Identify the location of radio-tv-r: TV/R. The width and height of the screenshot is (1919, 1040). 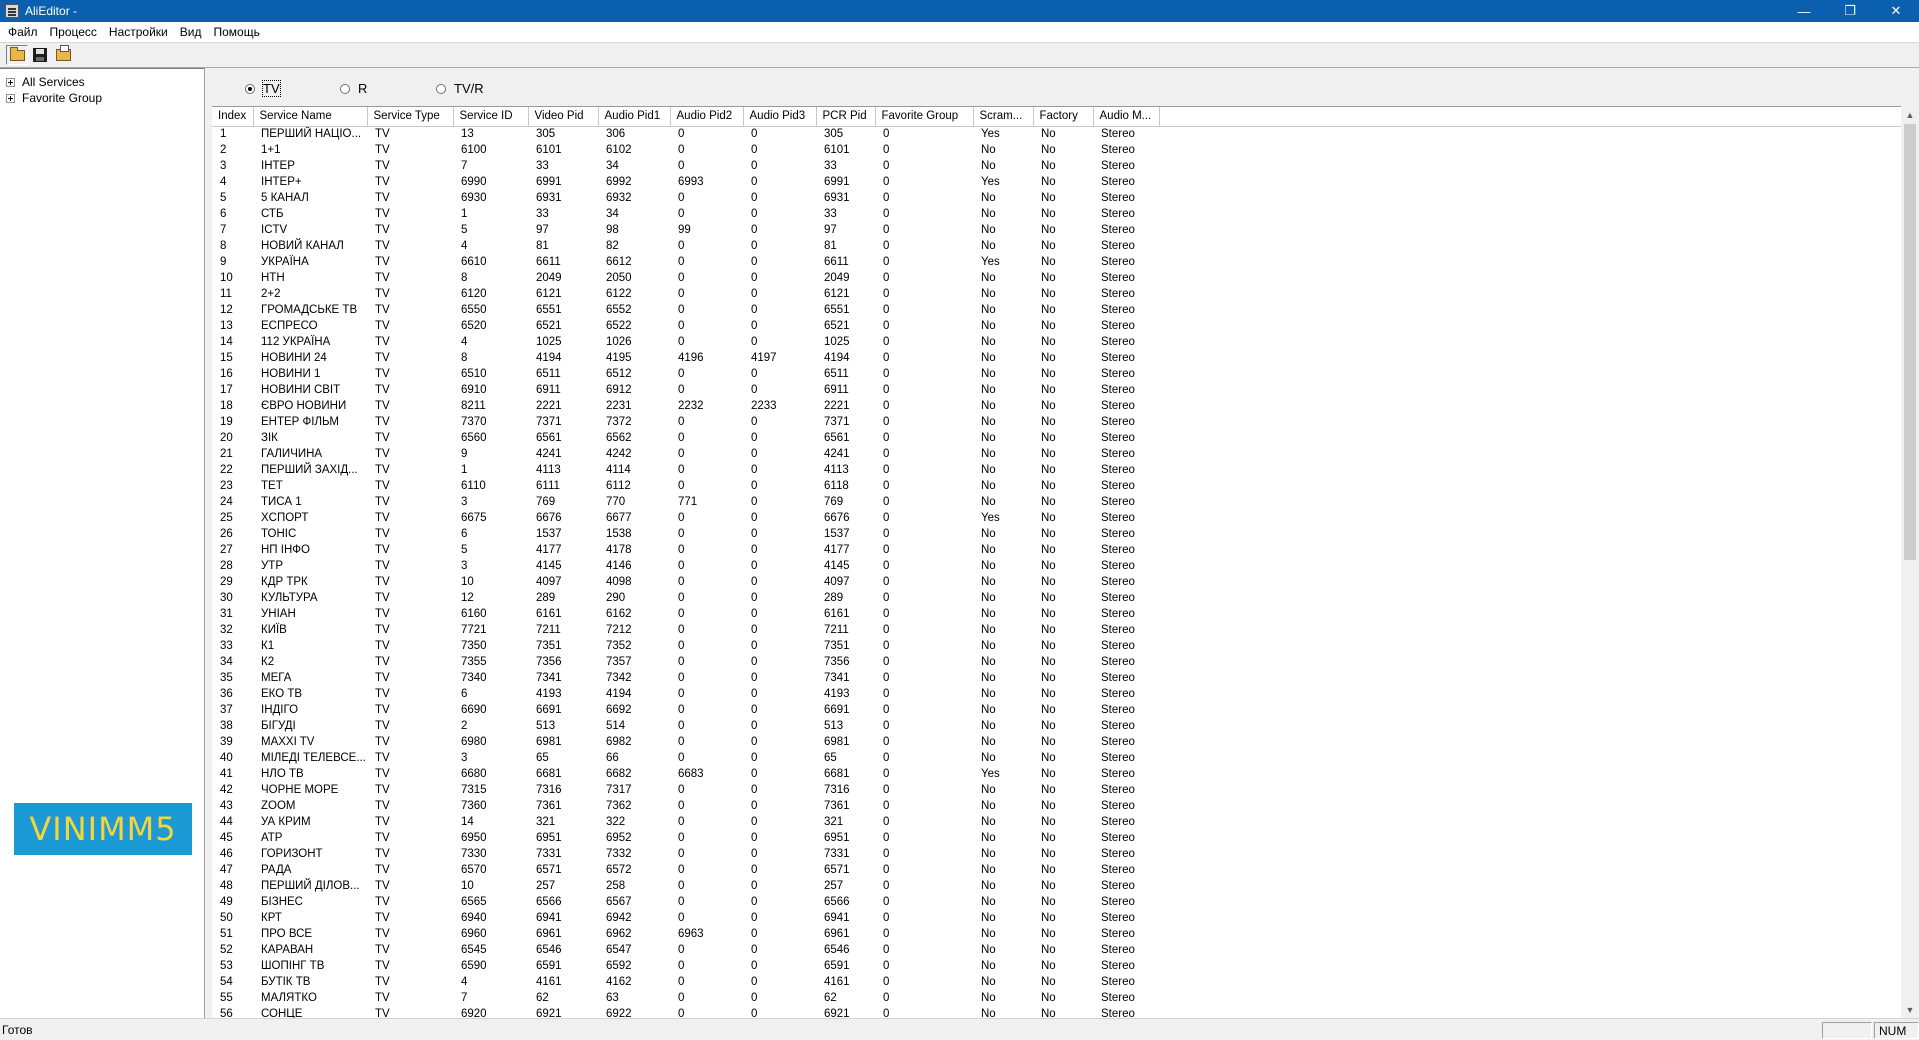
(460, 88).